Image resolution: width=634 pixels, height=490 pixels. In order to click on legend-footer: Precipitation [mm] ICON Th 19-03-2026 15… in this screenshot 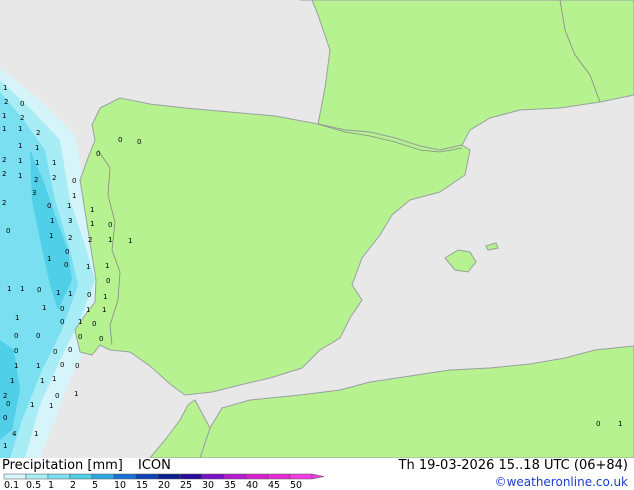, I will do `click(317, 474)`.